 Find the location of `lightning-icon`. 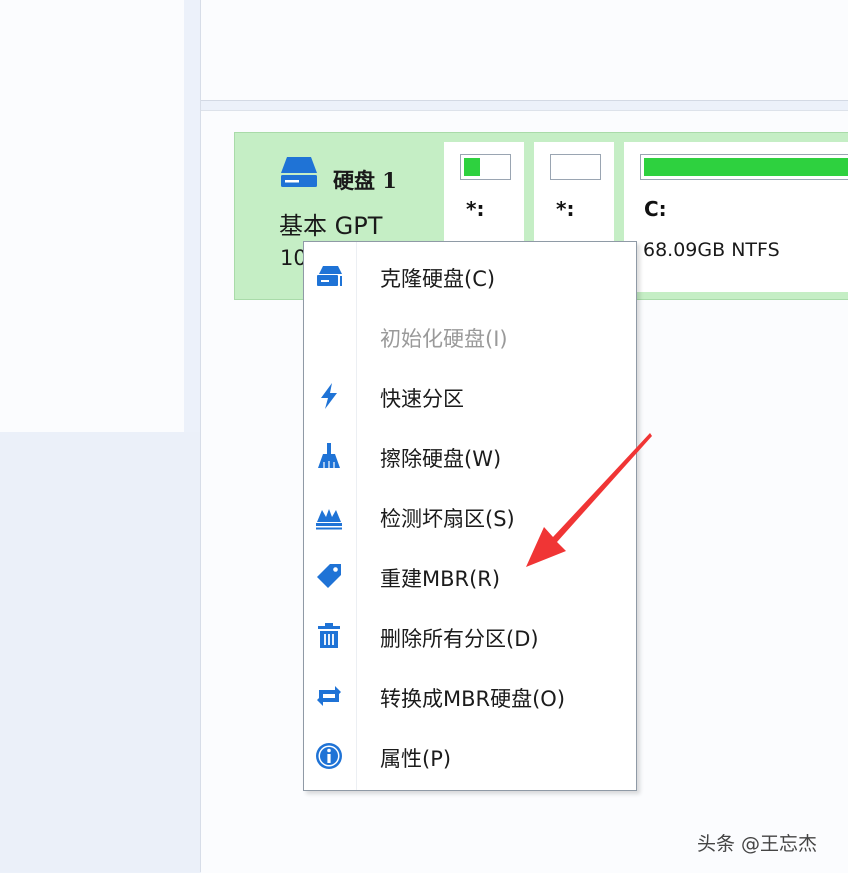

lightning-icon is located at coordinates (329, 396).